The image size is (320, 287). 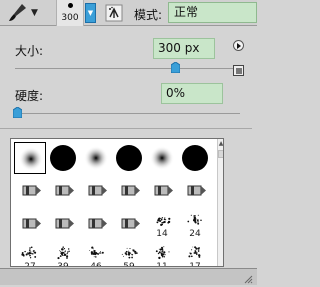 What do you see at coordinates (34, 13) in the screenshot?
I see `tool-preset-dropdown-icon: ▼` at bounding box center [34, 13].